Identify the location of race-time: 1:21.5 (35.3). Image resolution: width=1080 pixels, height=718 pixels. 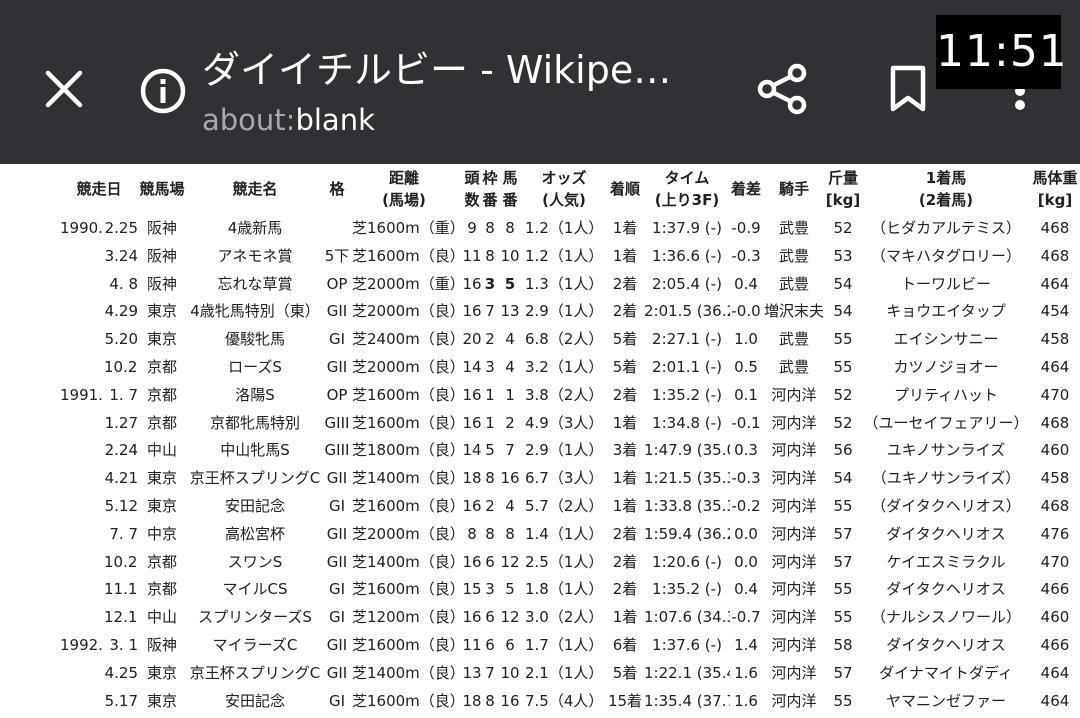
(687, 478).